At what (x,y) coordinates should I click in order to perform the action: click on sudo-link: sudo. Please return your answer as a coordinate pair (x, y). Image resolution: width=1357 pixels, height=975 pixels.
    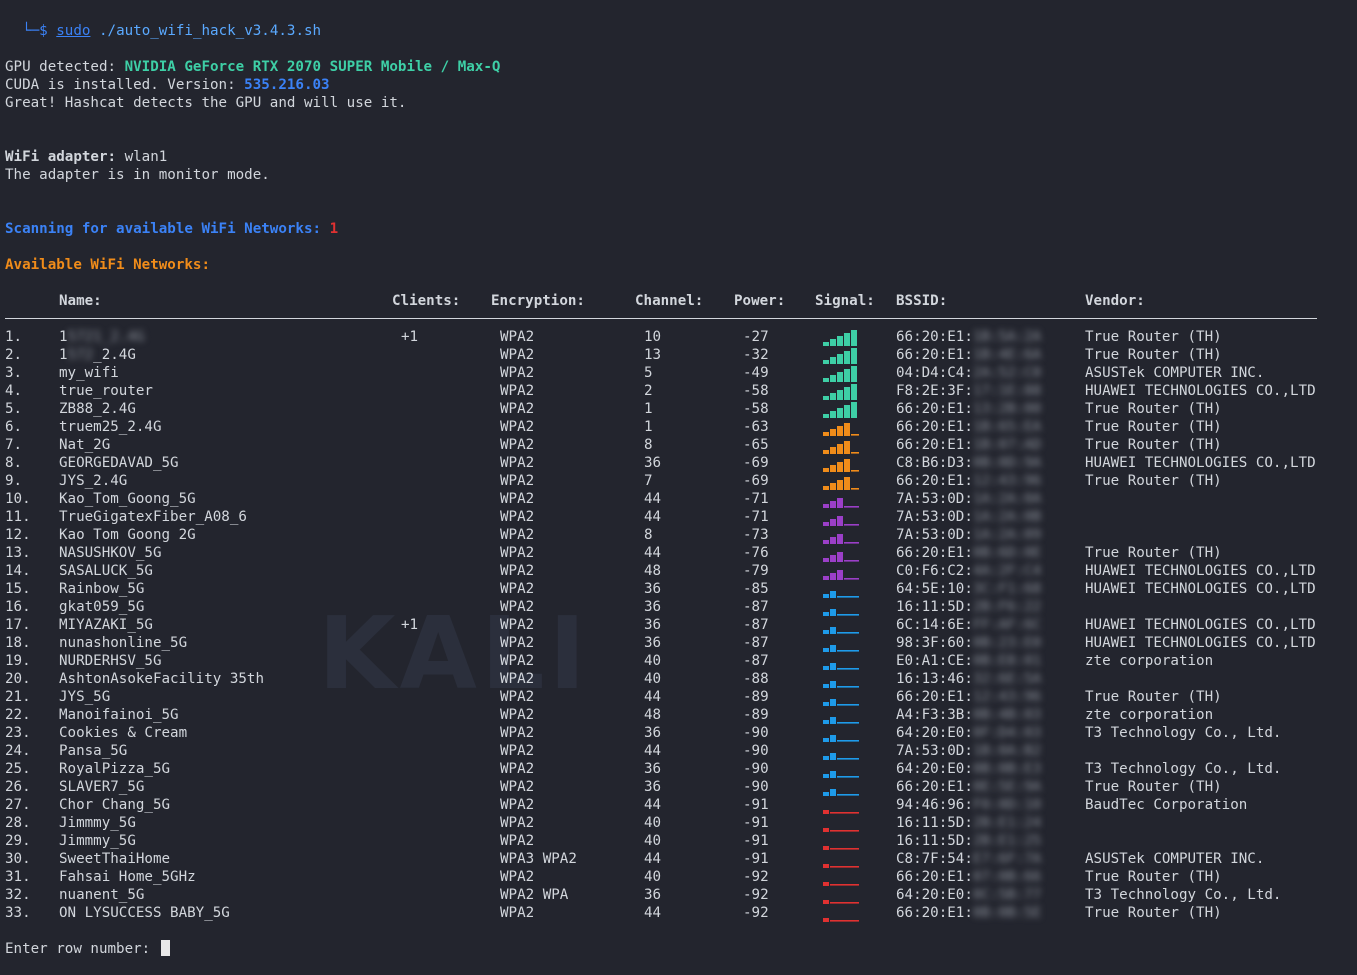
    Looking at the image, I should click on (73, 31).